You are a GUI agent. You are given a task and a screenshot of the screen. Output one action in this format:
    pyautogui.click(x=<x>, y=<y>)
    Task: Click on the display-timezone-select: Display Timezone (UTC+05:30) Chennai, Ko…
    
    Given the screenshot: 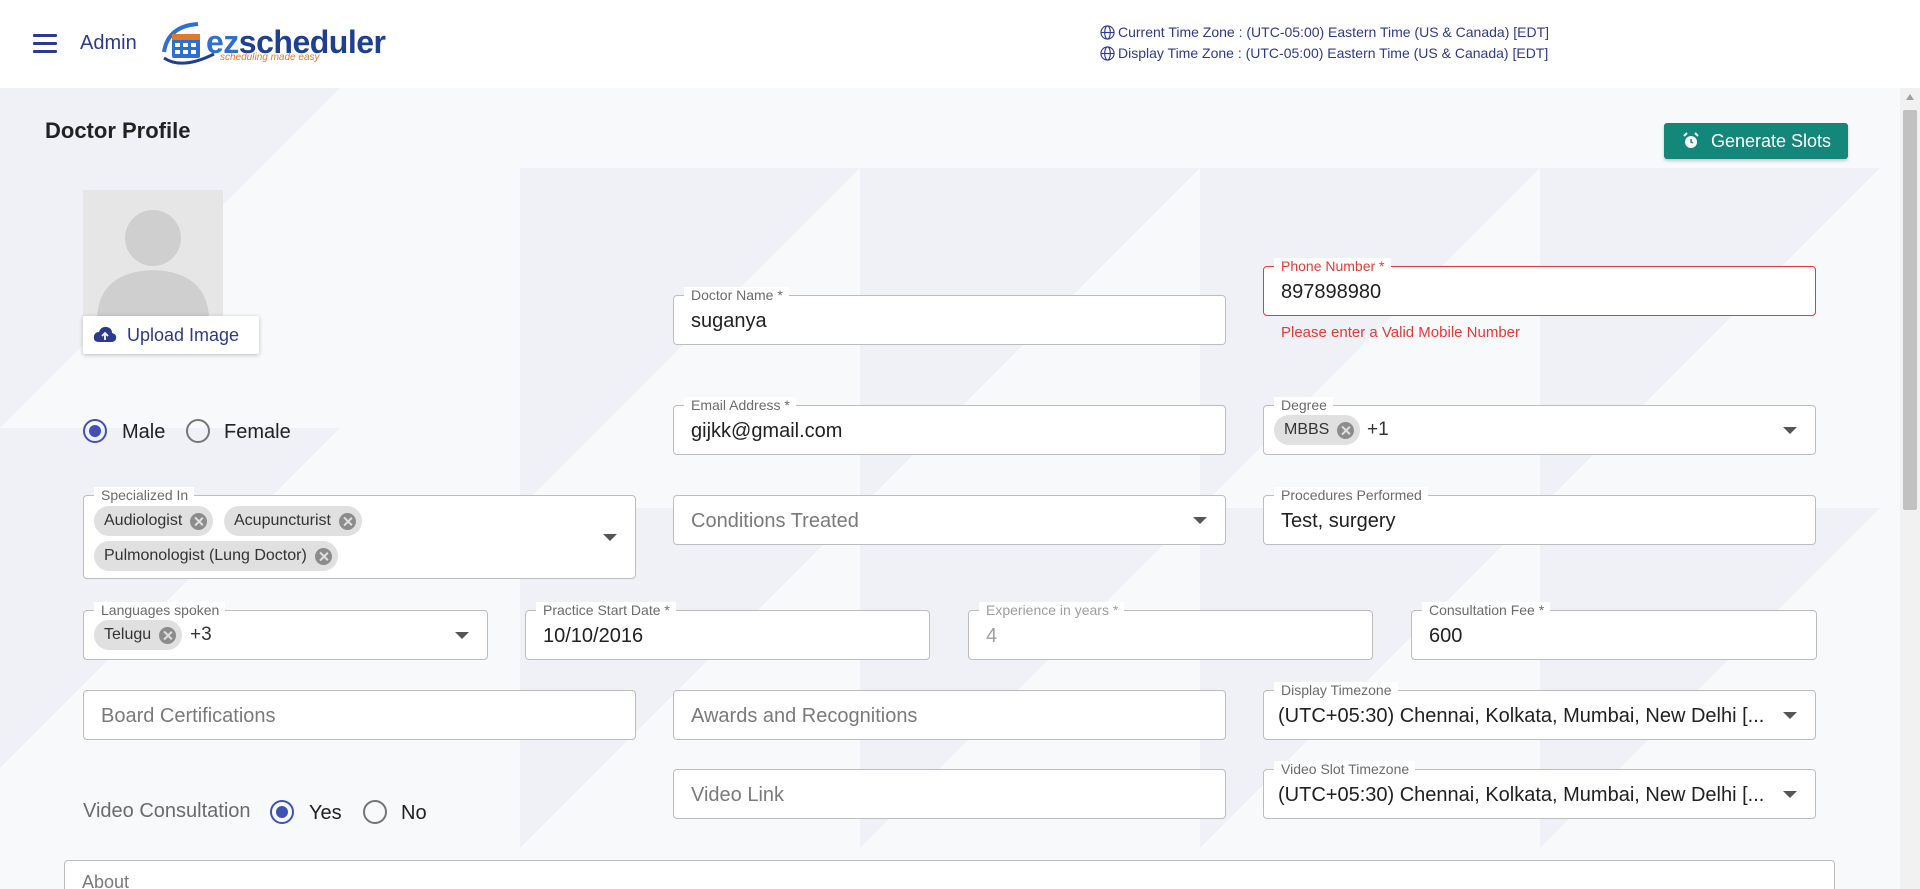 What is the action you would take?
    pyautogui.click(x=1539, y=711)
    